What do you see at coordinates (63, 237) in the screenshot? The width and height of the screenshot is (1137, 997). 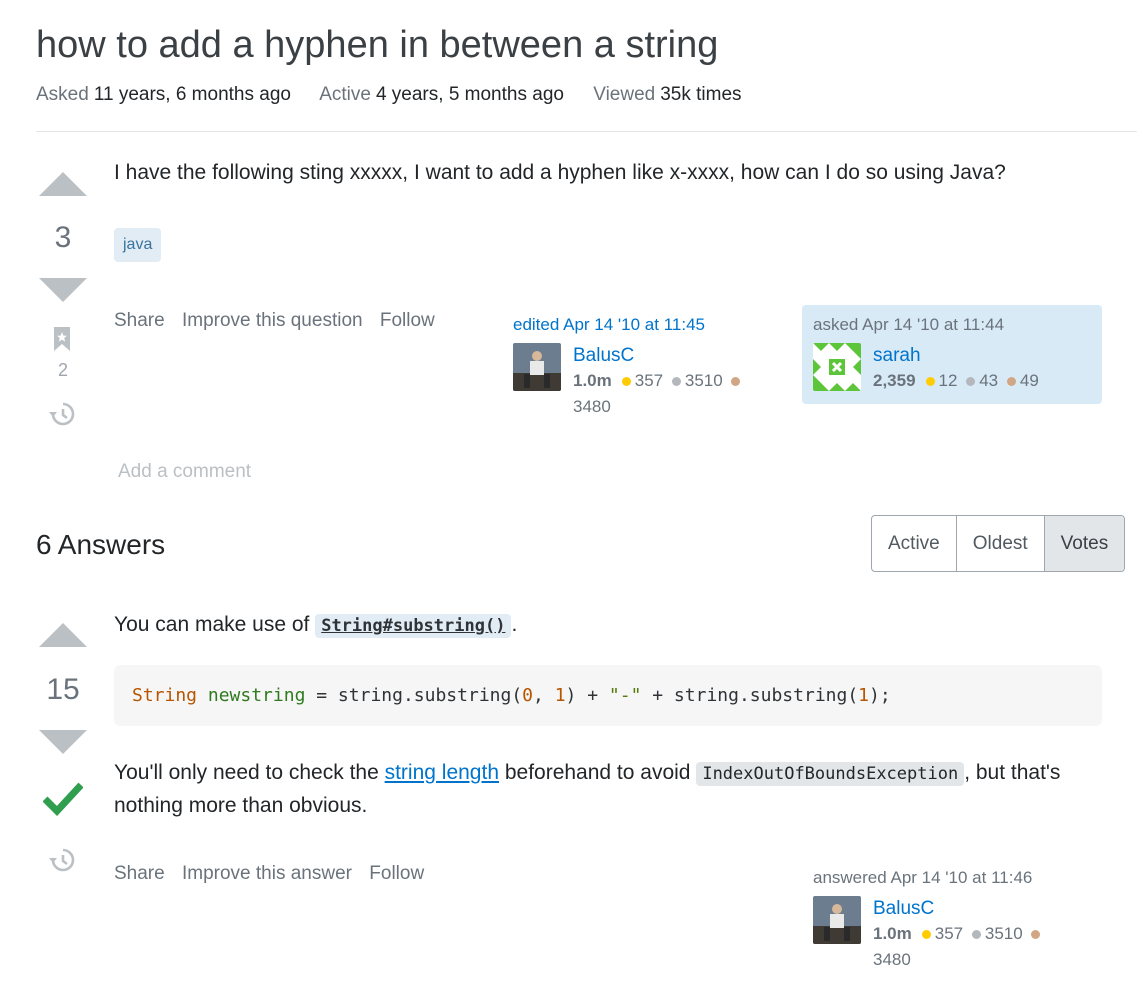 I see `question-vote-count: 3` at bounding box center [63, 237].